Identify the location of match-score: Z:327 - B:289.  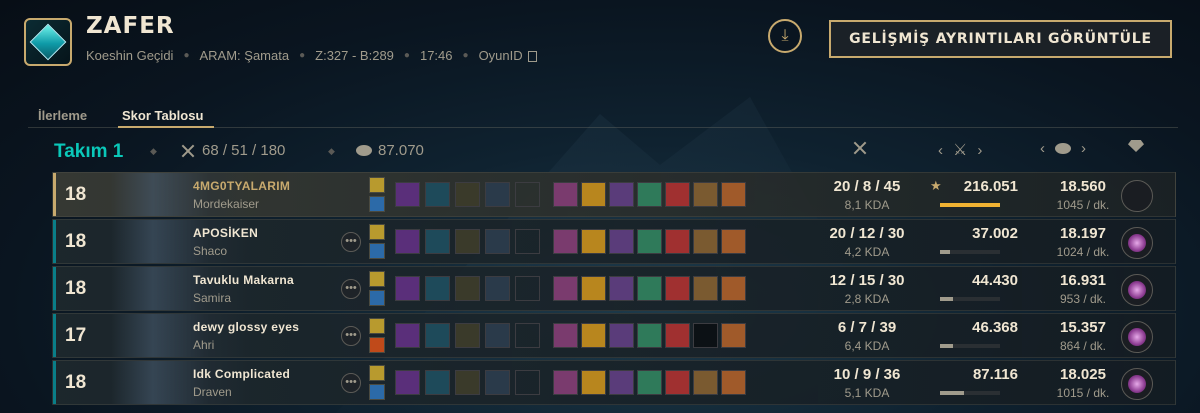
(354, 55).